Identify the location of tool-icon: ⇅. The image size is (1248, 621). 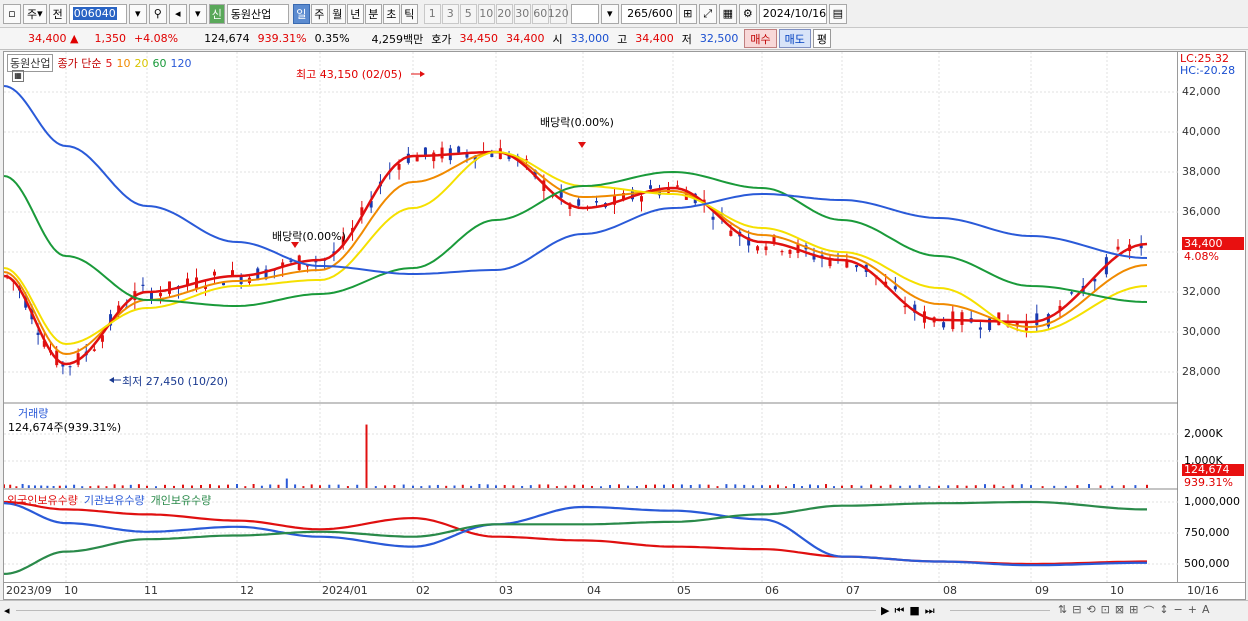
(1062, 611).